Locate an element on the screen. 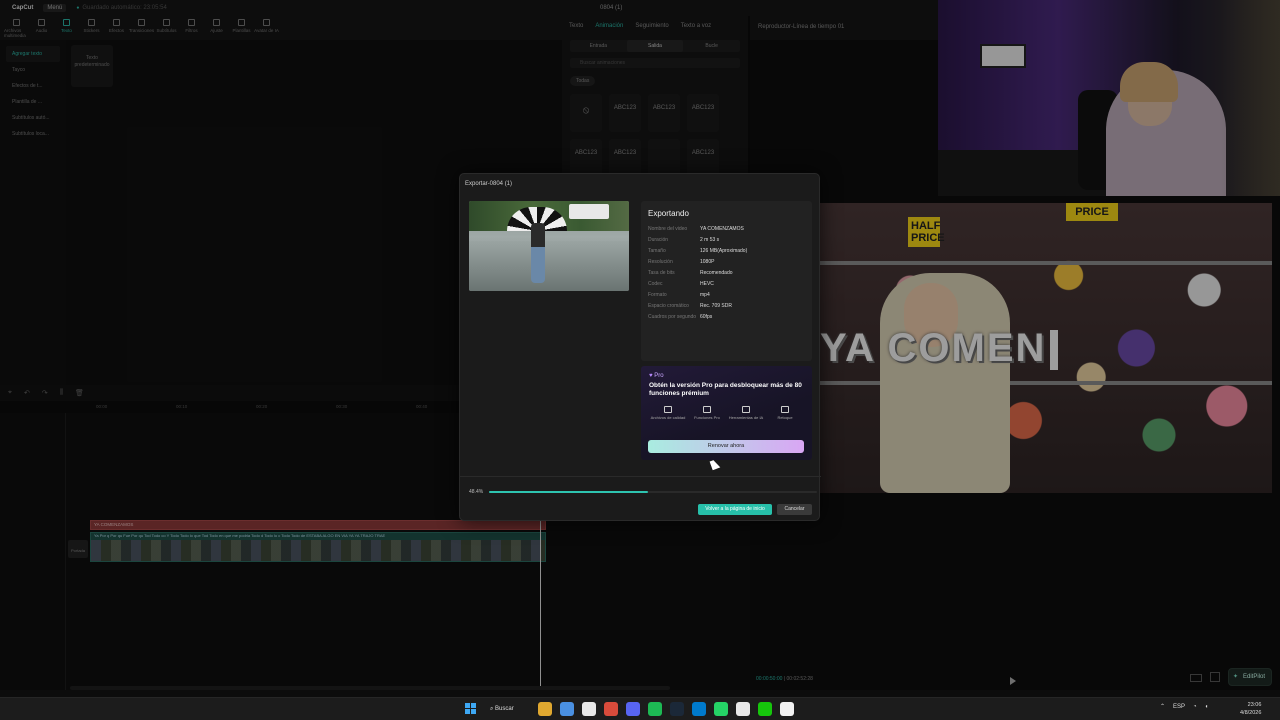 The width and height of the screenshot is (1280, 720). thumb-bus is located at coordinates (589, 211).